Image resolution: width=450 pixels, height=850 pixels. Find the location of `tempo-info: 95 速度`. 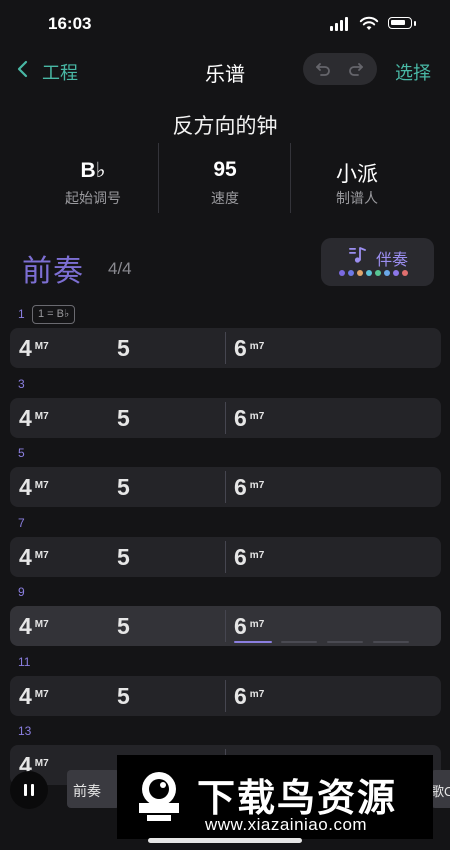

tempo-info: 95 速度 is located at coordinates (225, 183).